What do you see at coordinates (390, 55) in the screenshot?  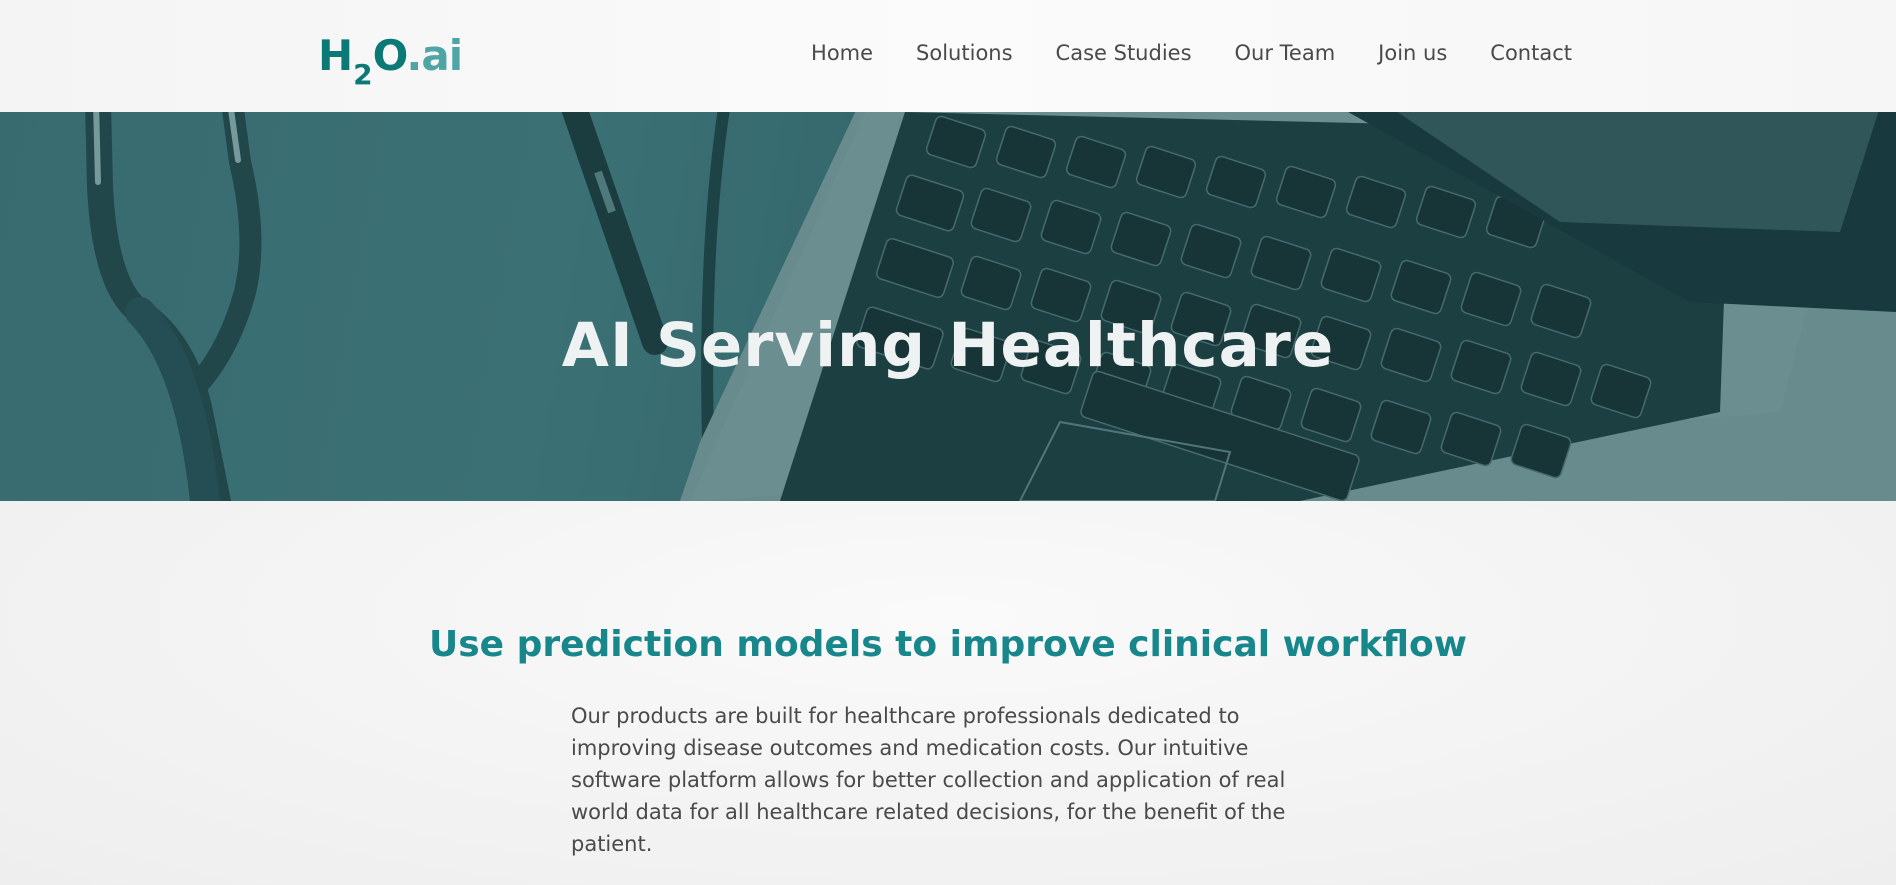 I see `logo-o: O` at bounding box center [390, 55].